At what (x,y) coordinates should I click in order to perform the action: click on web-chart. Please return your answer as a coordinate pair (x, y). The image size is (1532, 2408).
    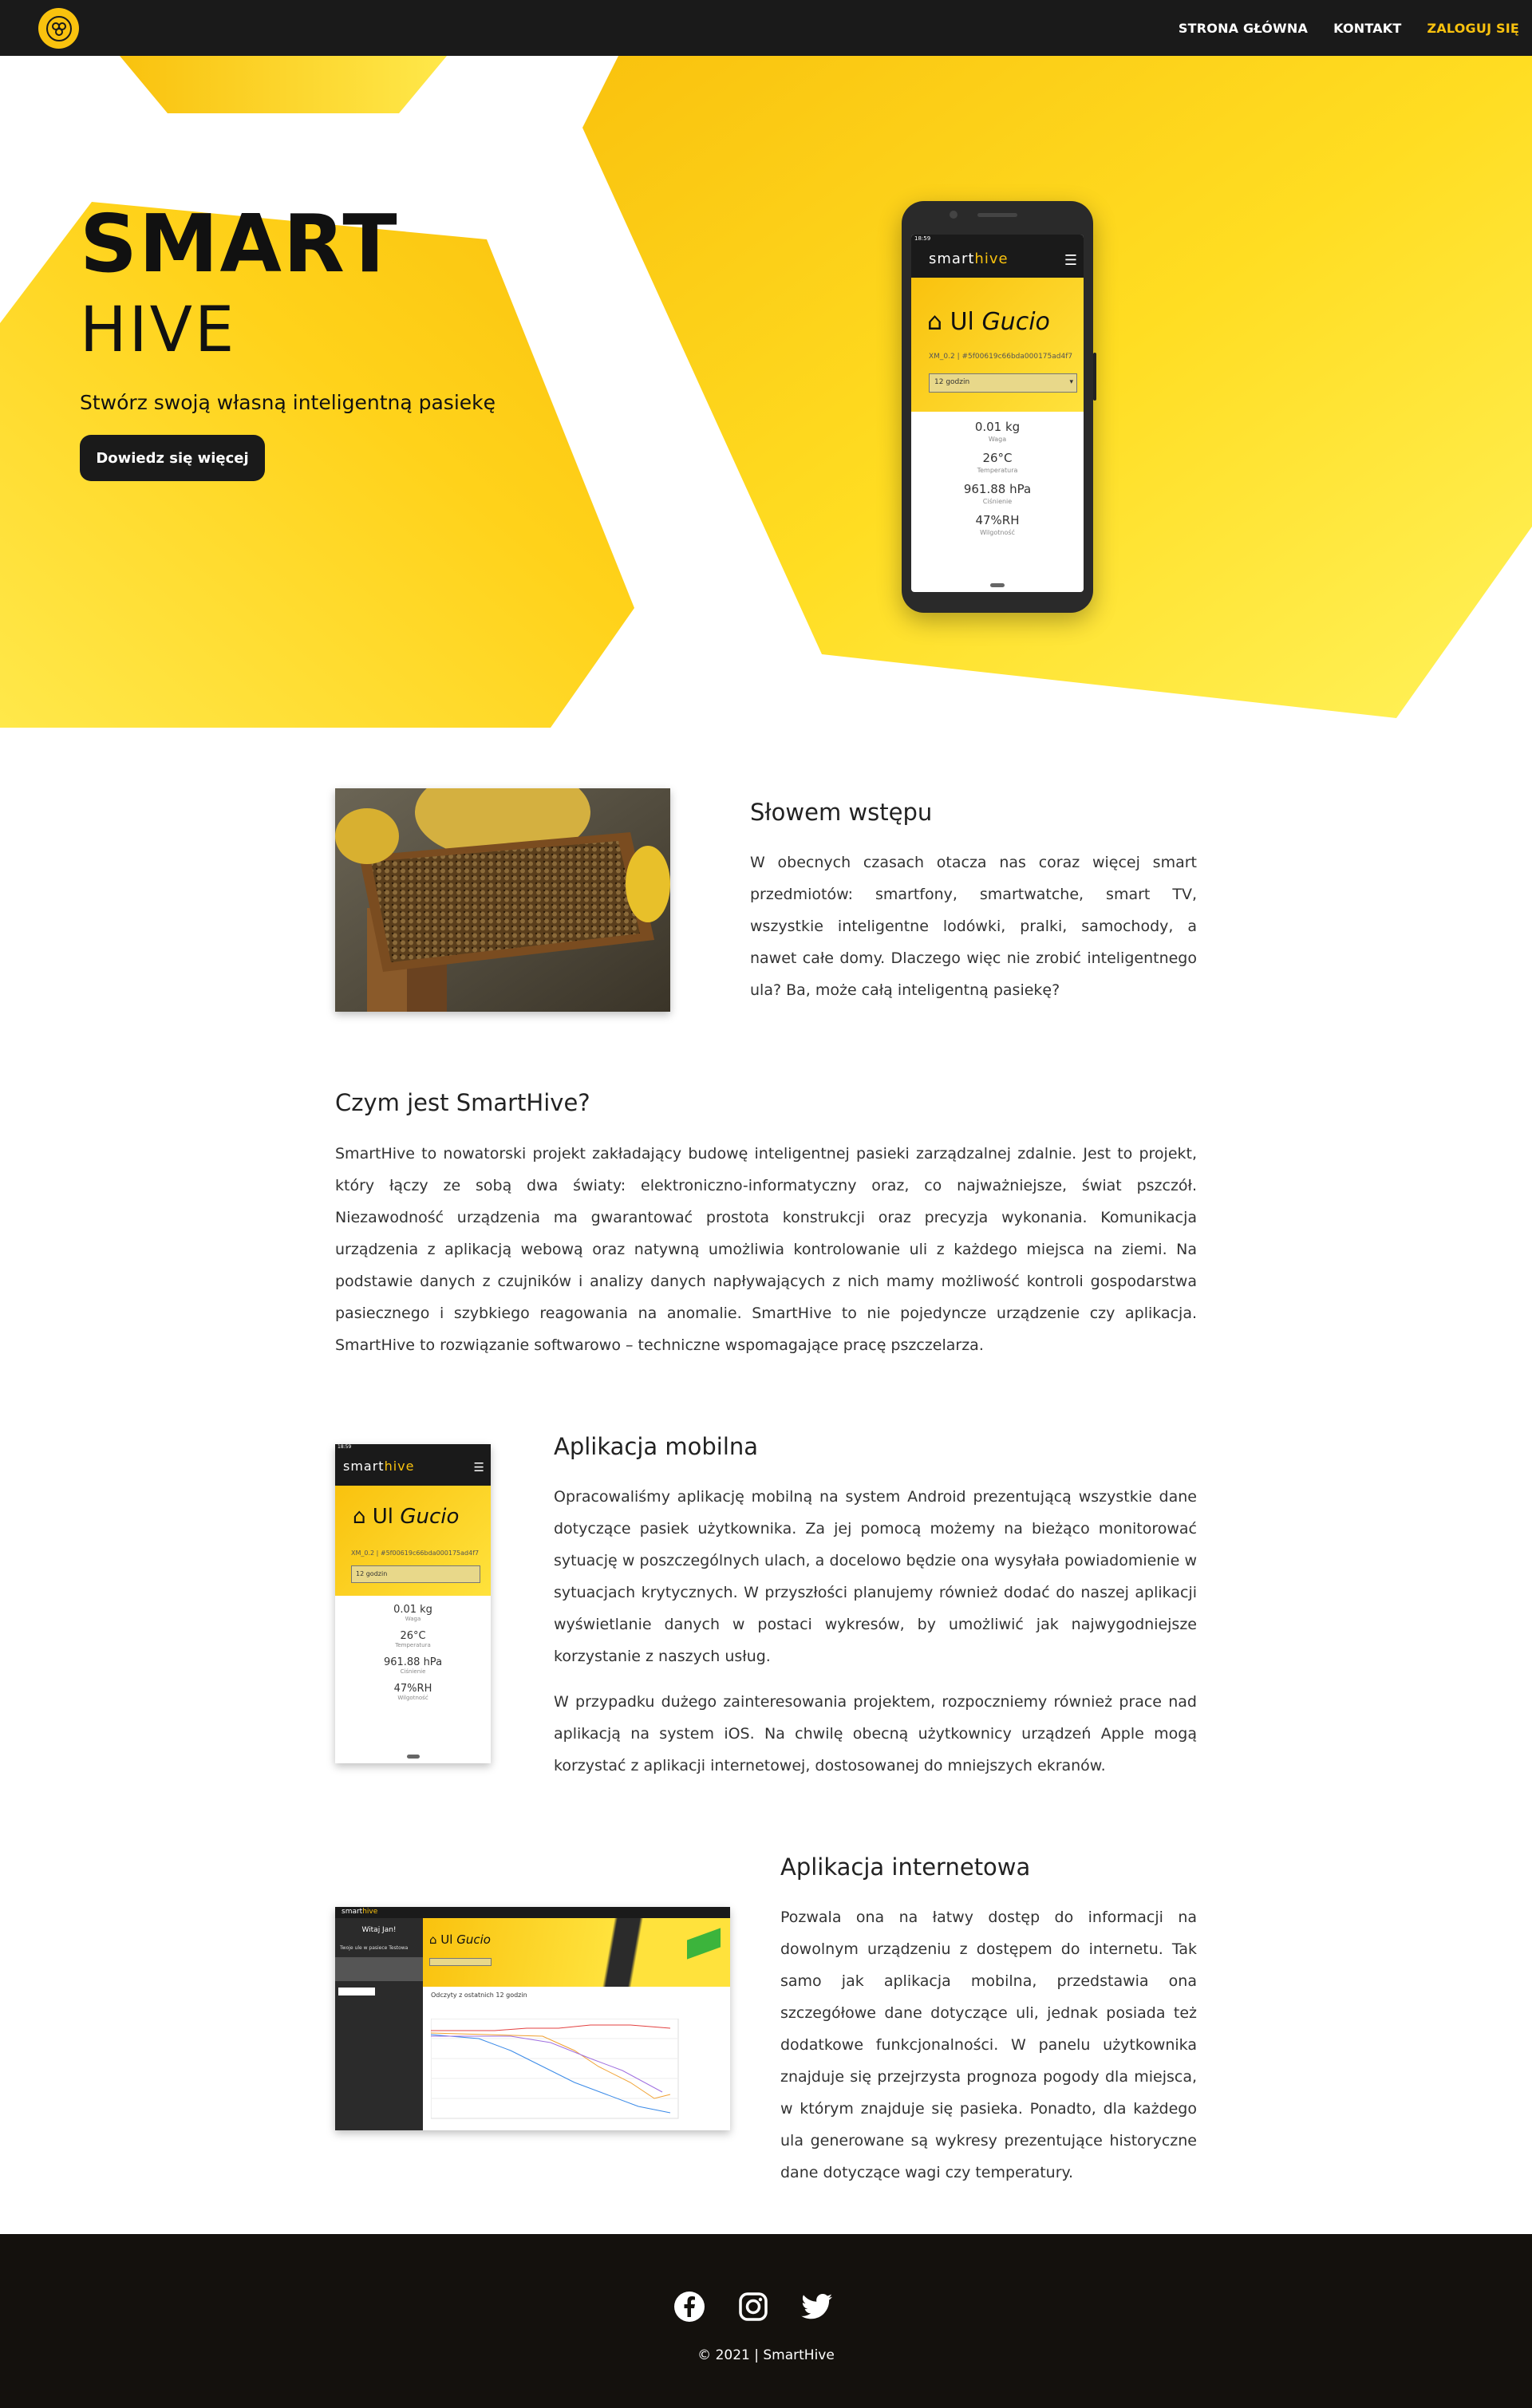
    Looking at the image, I should click on (555, 2069).